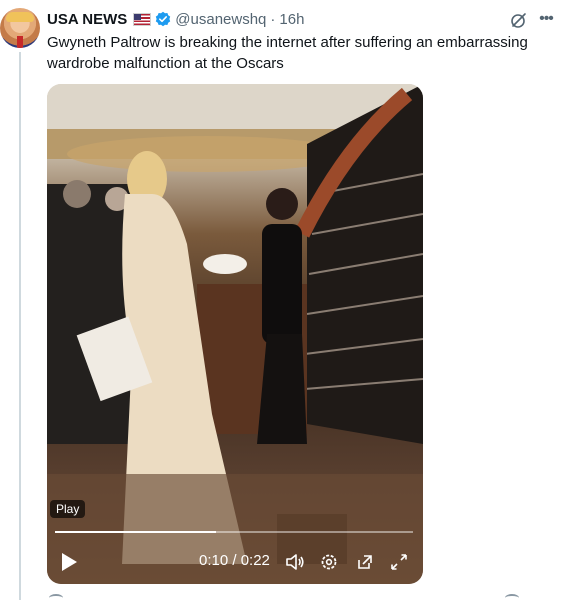 The image size is (570, 602). I want to click on post-time: 16h, so click(291, 19).